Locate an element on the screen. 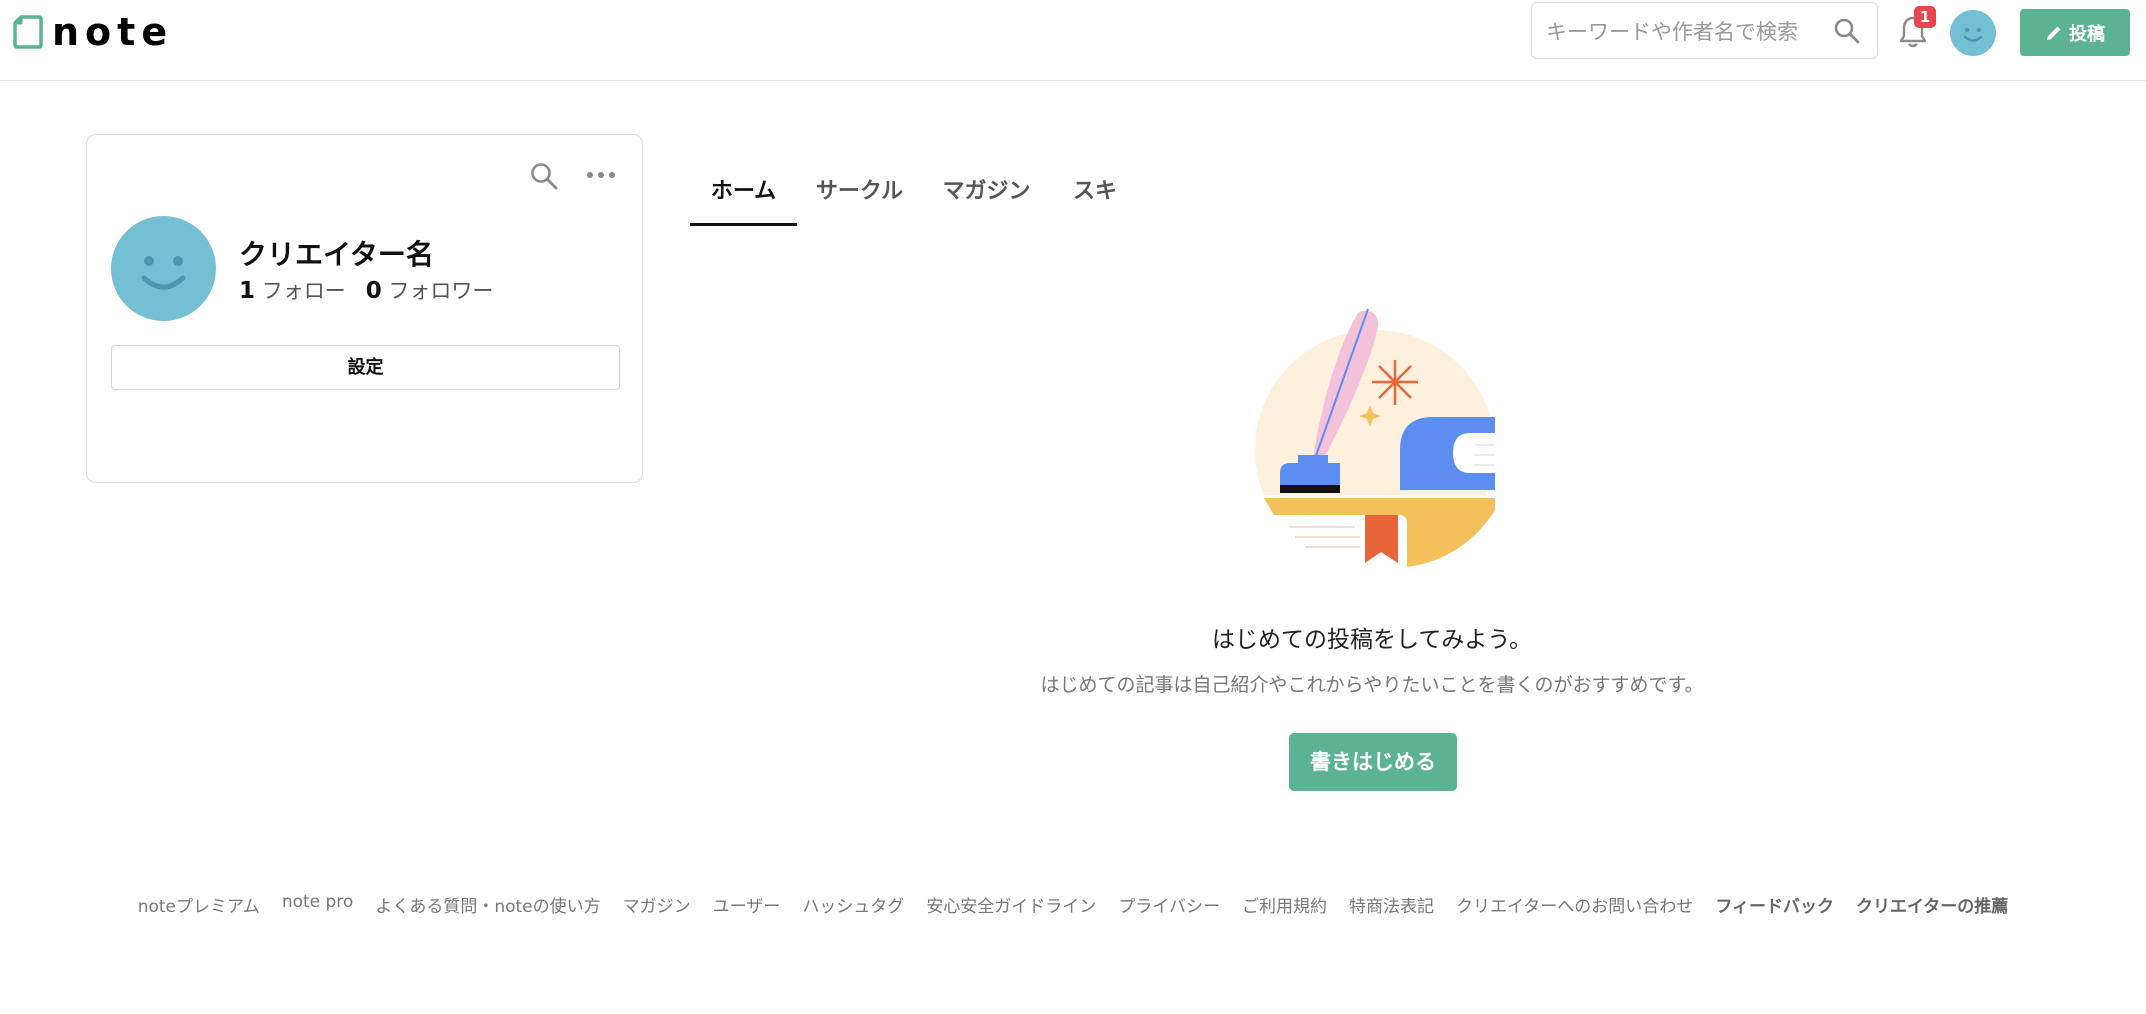  follow-stats: 1 フォロー 0 フォロワー is located at coordinates (366, 290).